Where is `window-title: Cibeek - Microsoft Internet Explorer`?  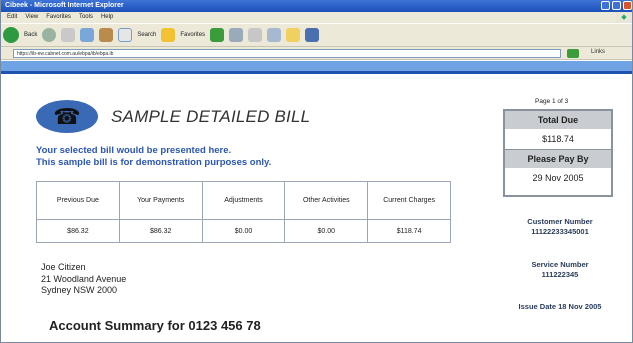 window-title: Cibeek - Microsoft Internet Explorer is located at coordinates (64, 5).